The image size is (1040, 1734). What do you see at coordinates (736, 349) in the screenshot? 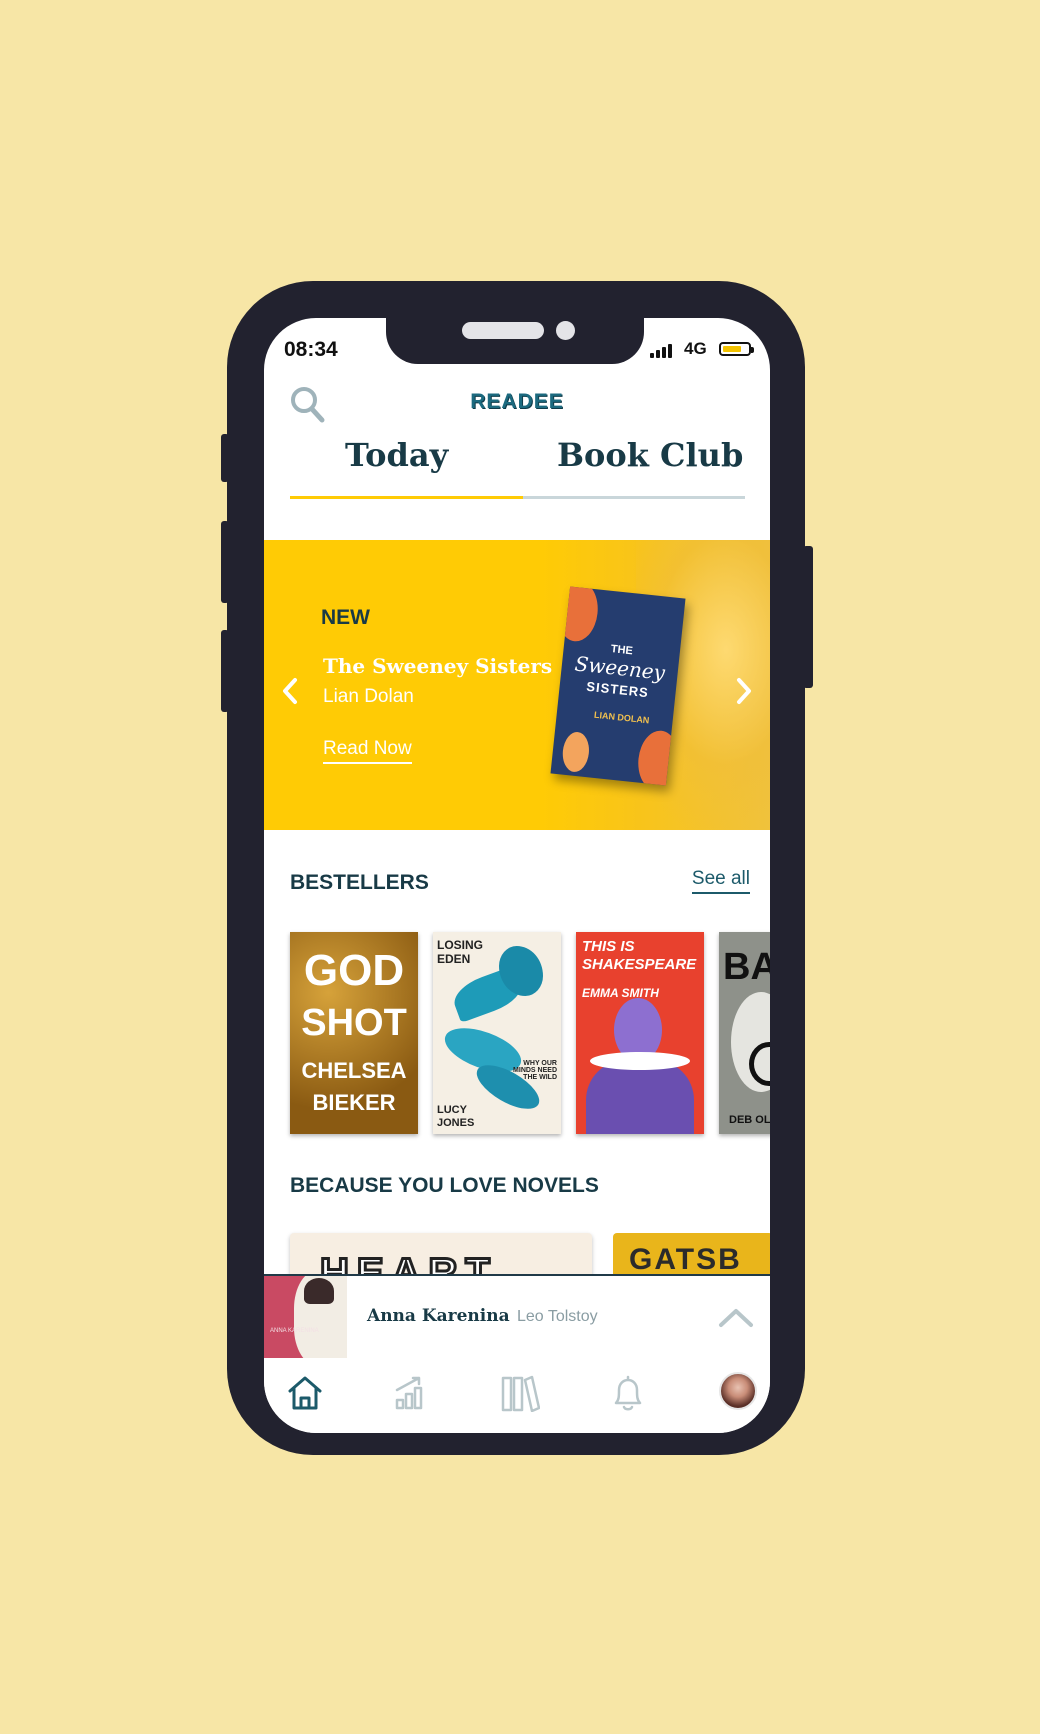
I see `battery-icon` at bounding box center [736, 349].